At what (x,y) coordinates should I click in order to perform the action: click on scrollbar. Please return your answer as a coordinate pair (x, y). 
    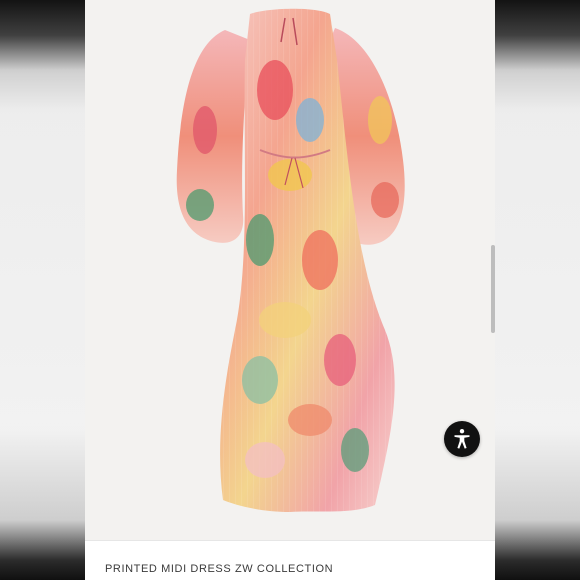
    Looking at the image, I should click on (493, 289).